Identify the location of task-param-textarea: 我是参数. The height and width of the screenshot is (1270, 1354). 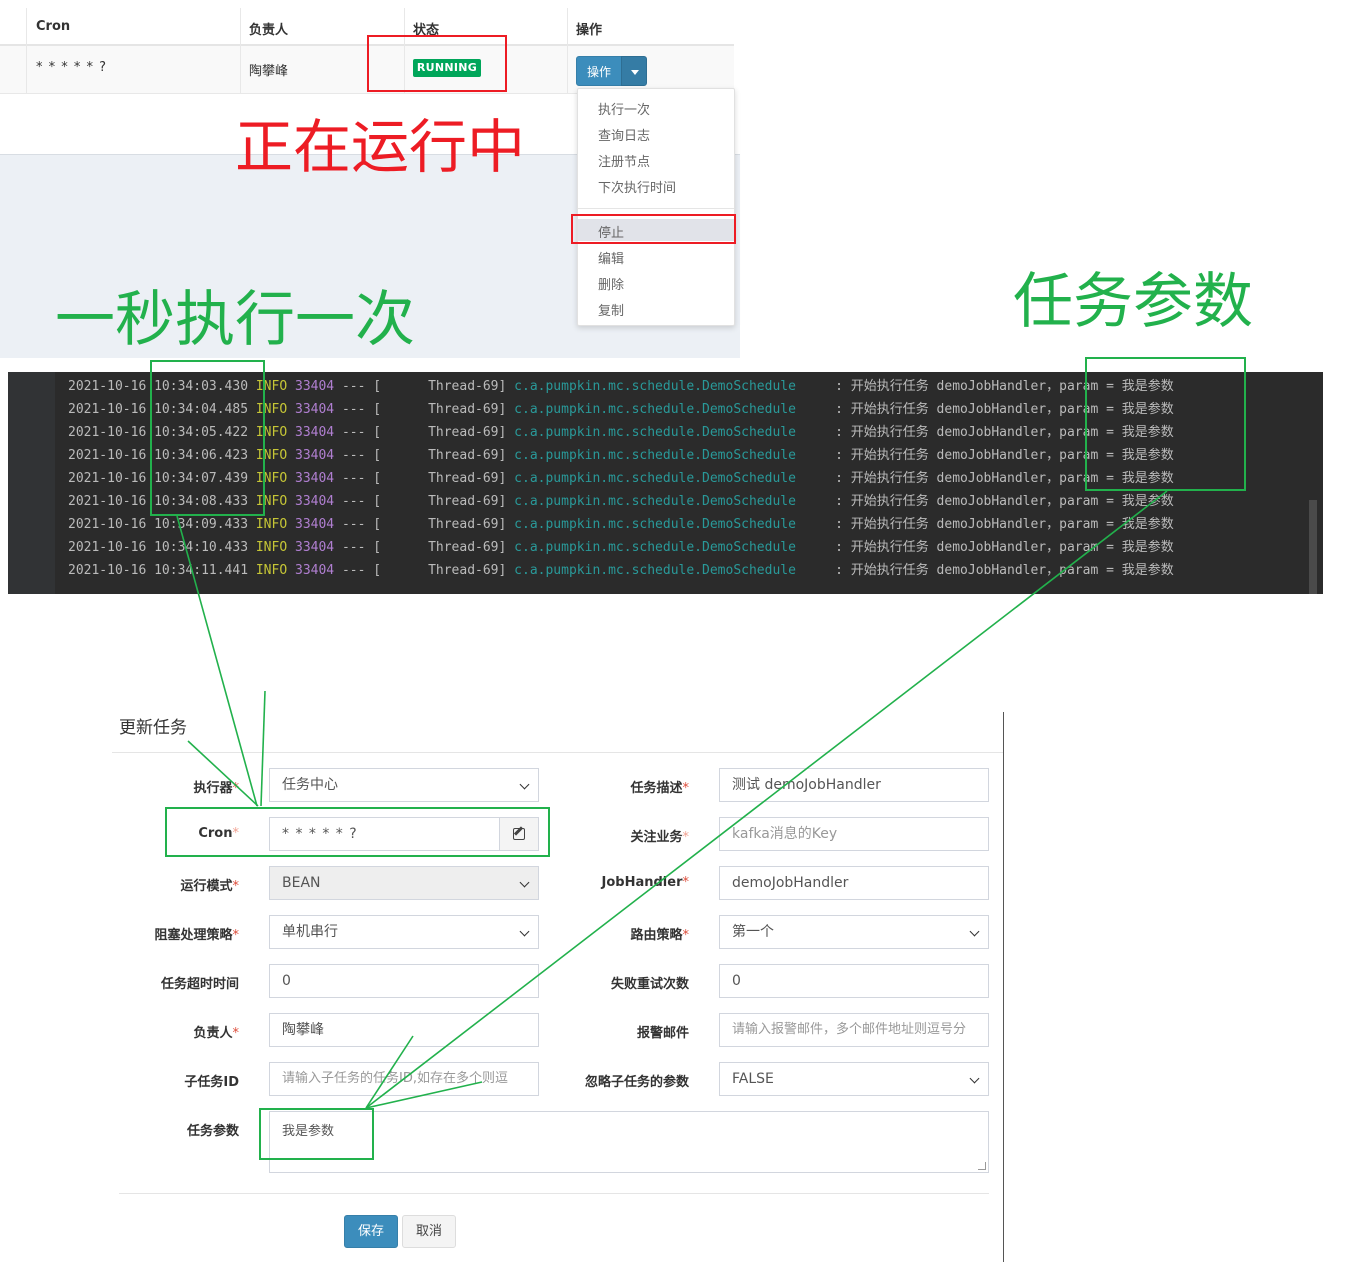
(629, 1142).